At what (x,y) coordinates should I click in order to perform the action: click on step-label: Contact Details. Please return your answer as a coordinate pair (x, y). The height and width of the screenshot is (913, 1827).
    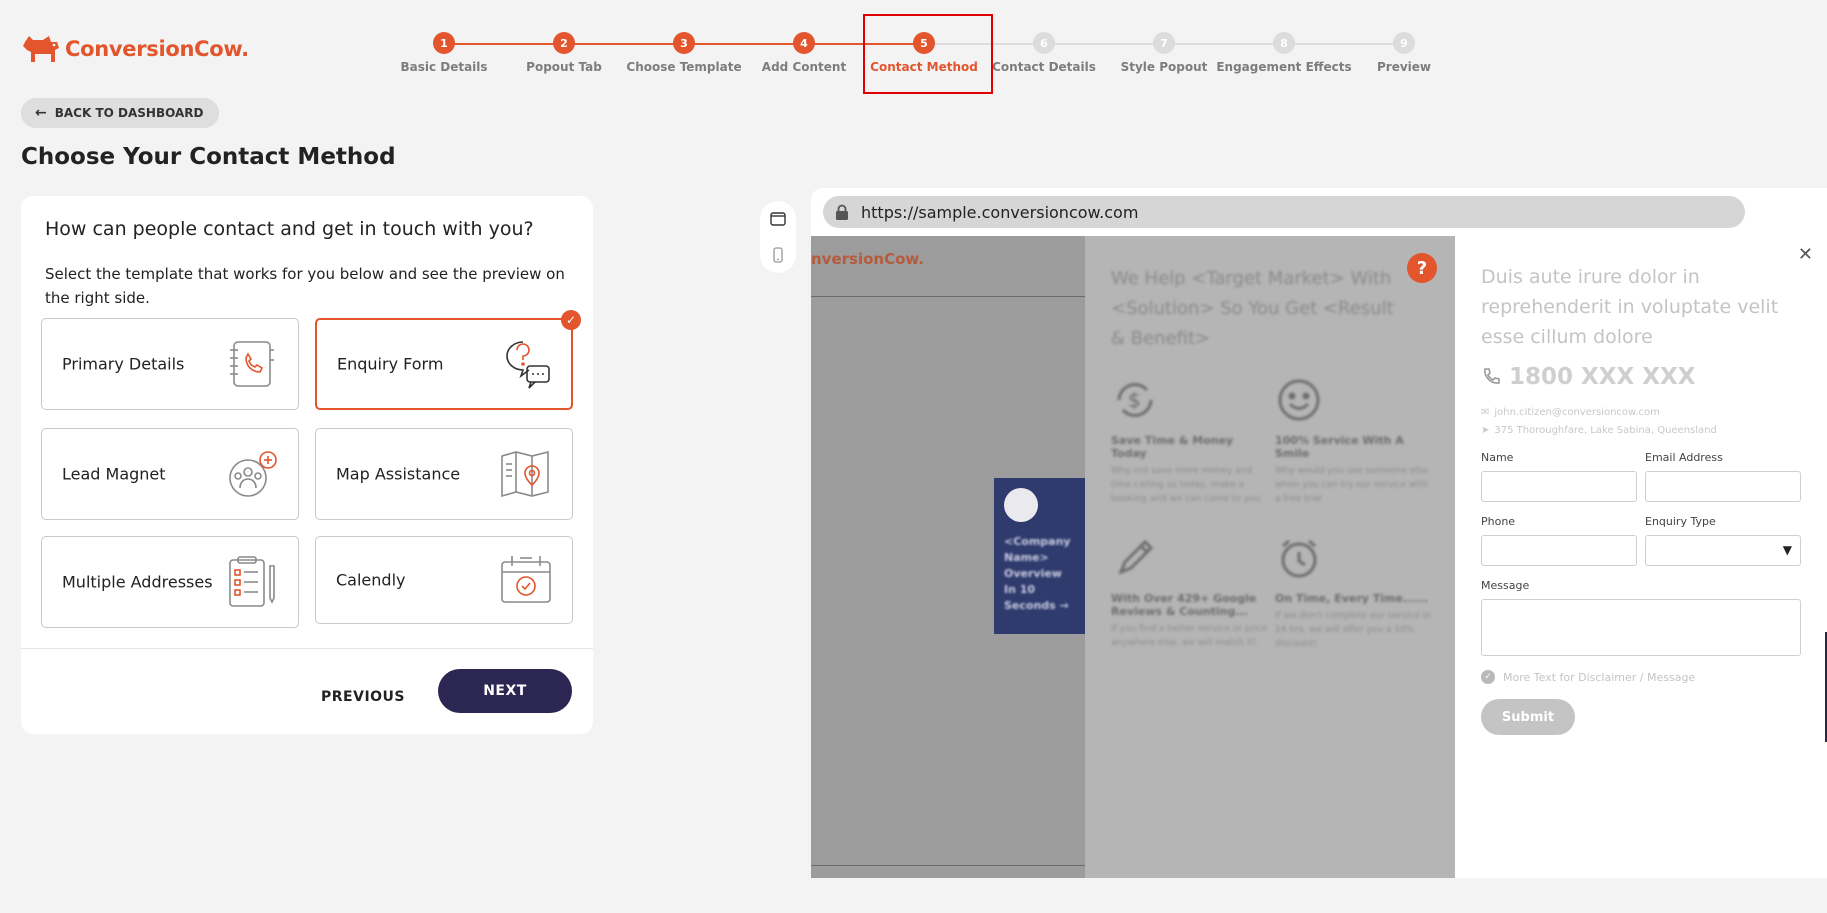
    Looking at the image, I should click on (1044, 67).